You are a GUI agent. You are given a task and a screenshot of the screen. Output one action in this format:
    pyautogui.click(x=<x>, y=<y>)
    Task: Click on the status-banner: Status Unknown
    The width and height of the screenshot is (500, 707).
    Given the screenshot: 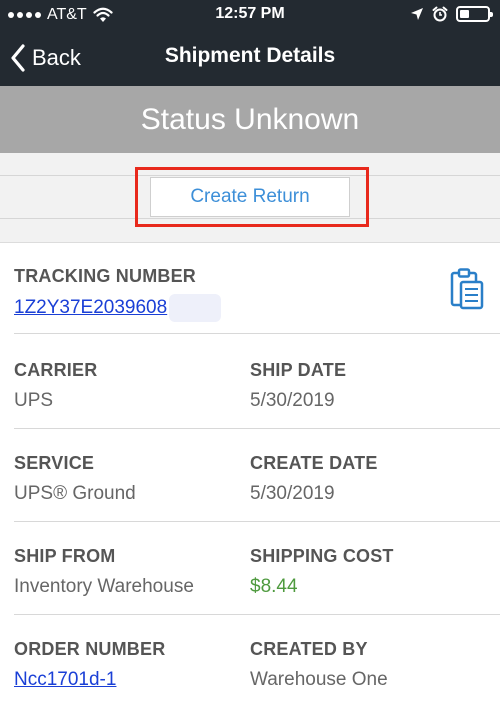 What is the action you would take?
    pyautogui.click(x=250, y=119)
    